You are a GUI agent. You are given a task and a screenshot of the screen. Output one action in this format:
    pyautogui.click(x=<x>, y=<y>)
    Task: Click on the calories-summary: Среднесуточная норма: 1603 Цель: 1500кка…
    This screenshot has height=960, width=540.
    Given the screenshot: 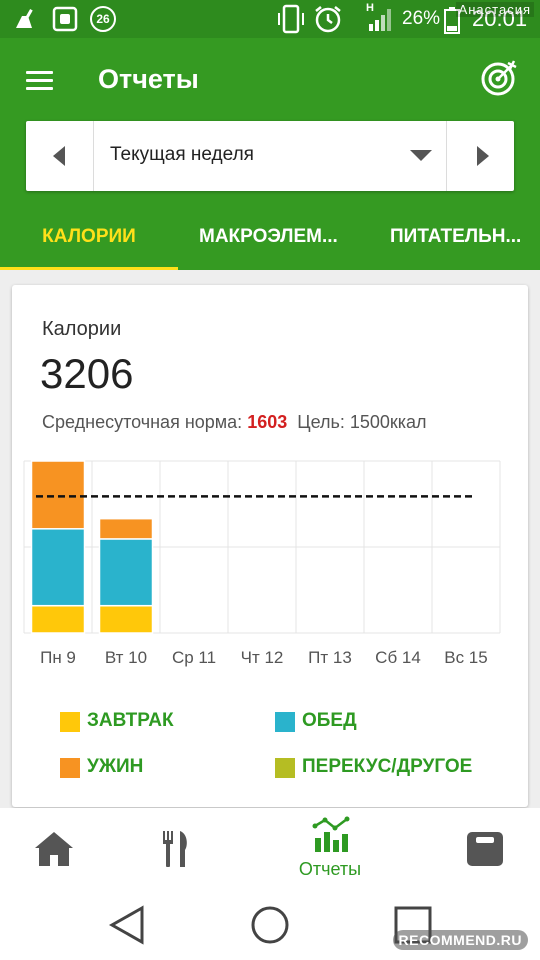 What is the action you would take?
    pyautogui.click(x=234, y=422)
    